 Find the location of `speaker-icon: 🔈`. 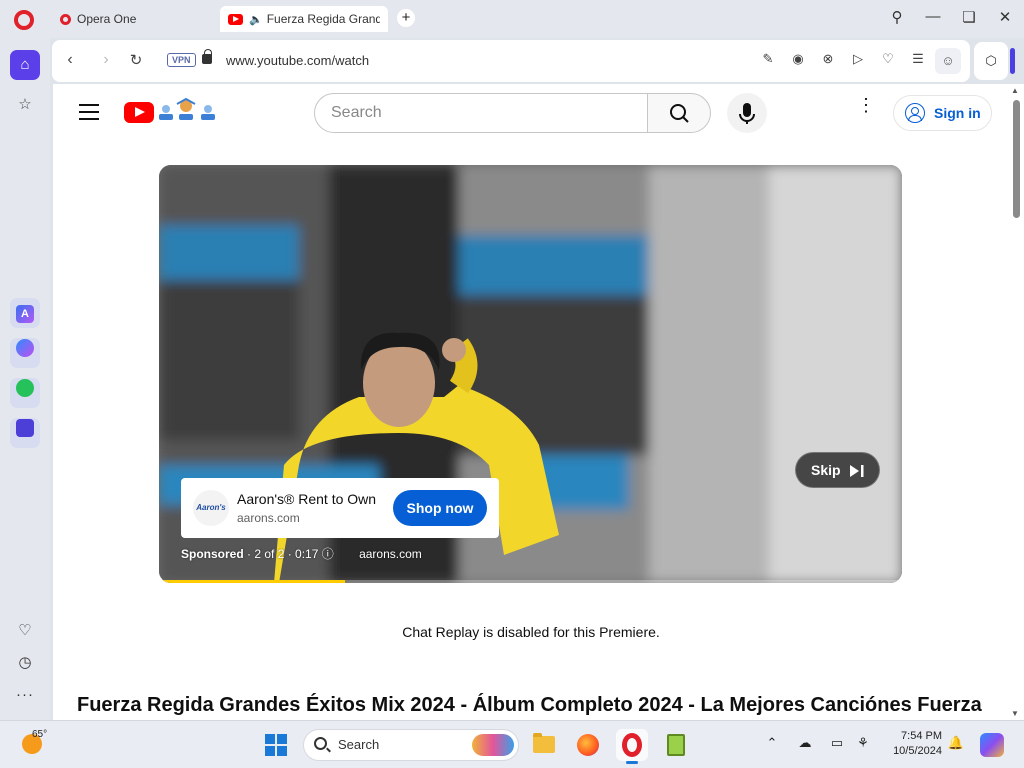

speaker-icon: 🔈 is located at coordinates (256, 19).